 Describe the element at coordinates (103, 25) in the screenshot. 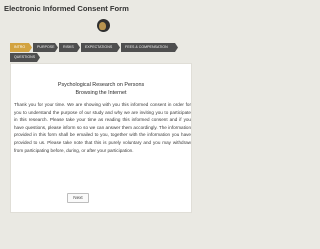

I see `university-seal-icon` at that location.